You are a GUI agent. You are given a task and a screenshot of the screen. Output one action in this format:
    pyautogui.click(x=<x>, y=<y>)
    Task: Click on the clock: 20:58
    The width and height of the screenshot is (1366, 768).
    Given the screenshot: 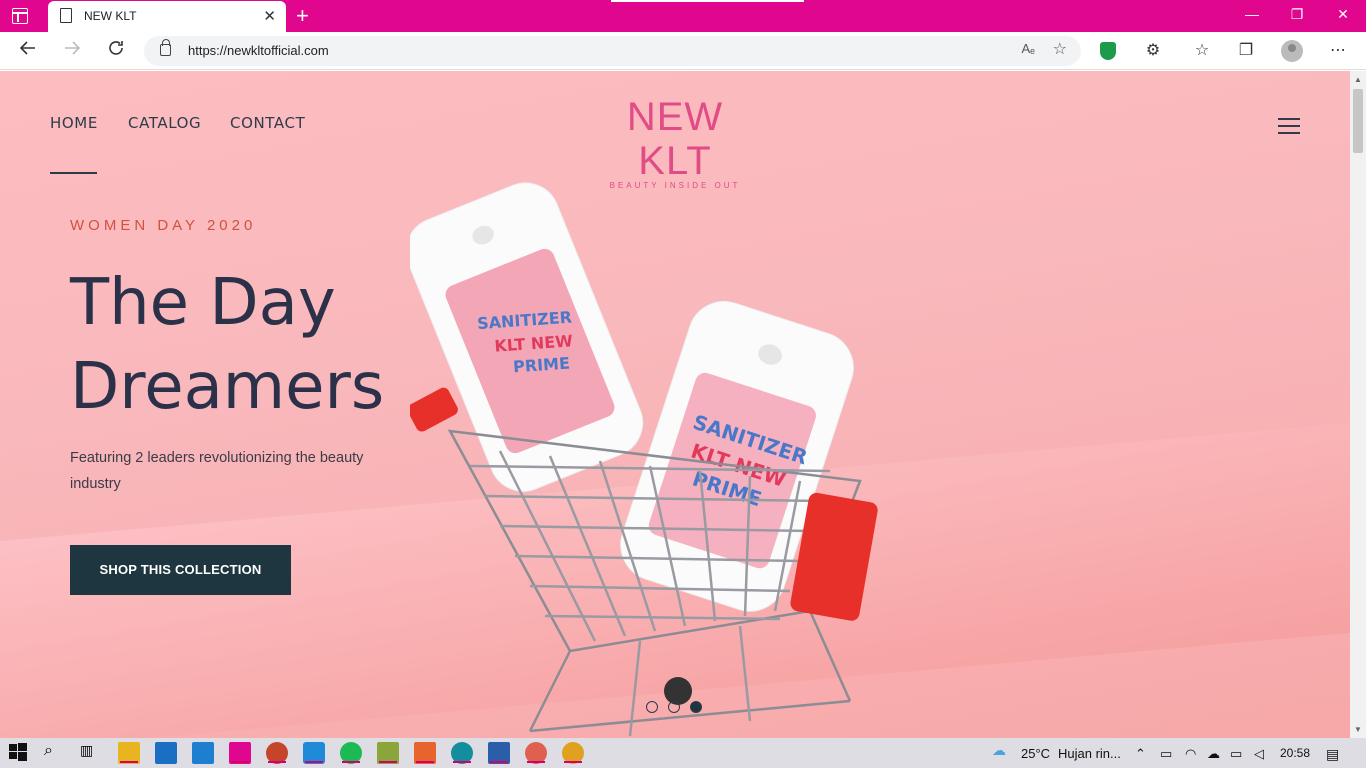 What is the action you would take?
    pyautogui.click(x=1295, y=753)
    